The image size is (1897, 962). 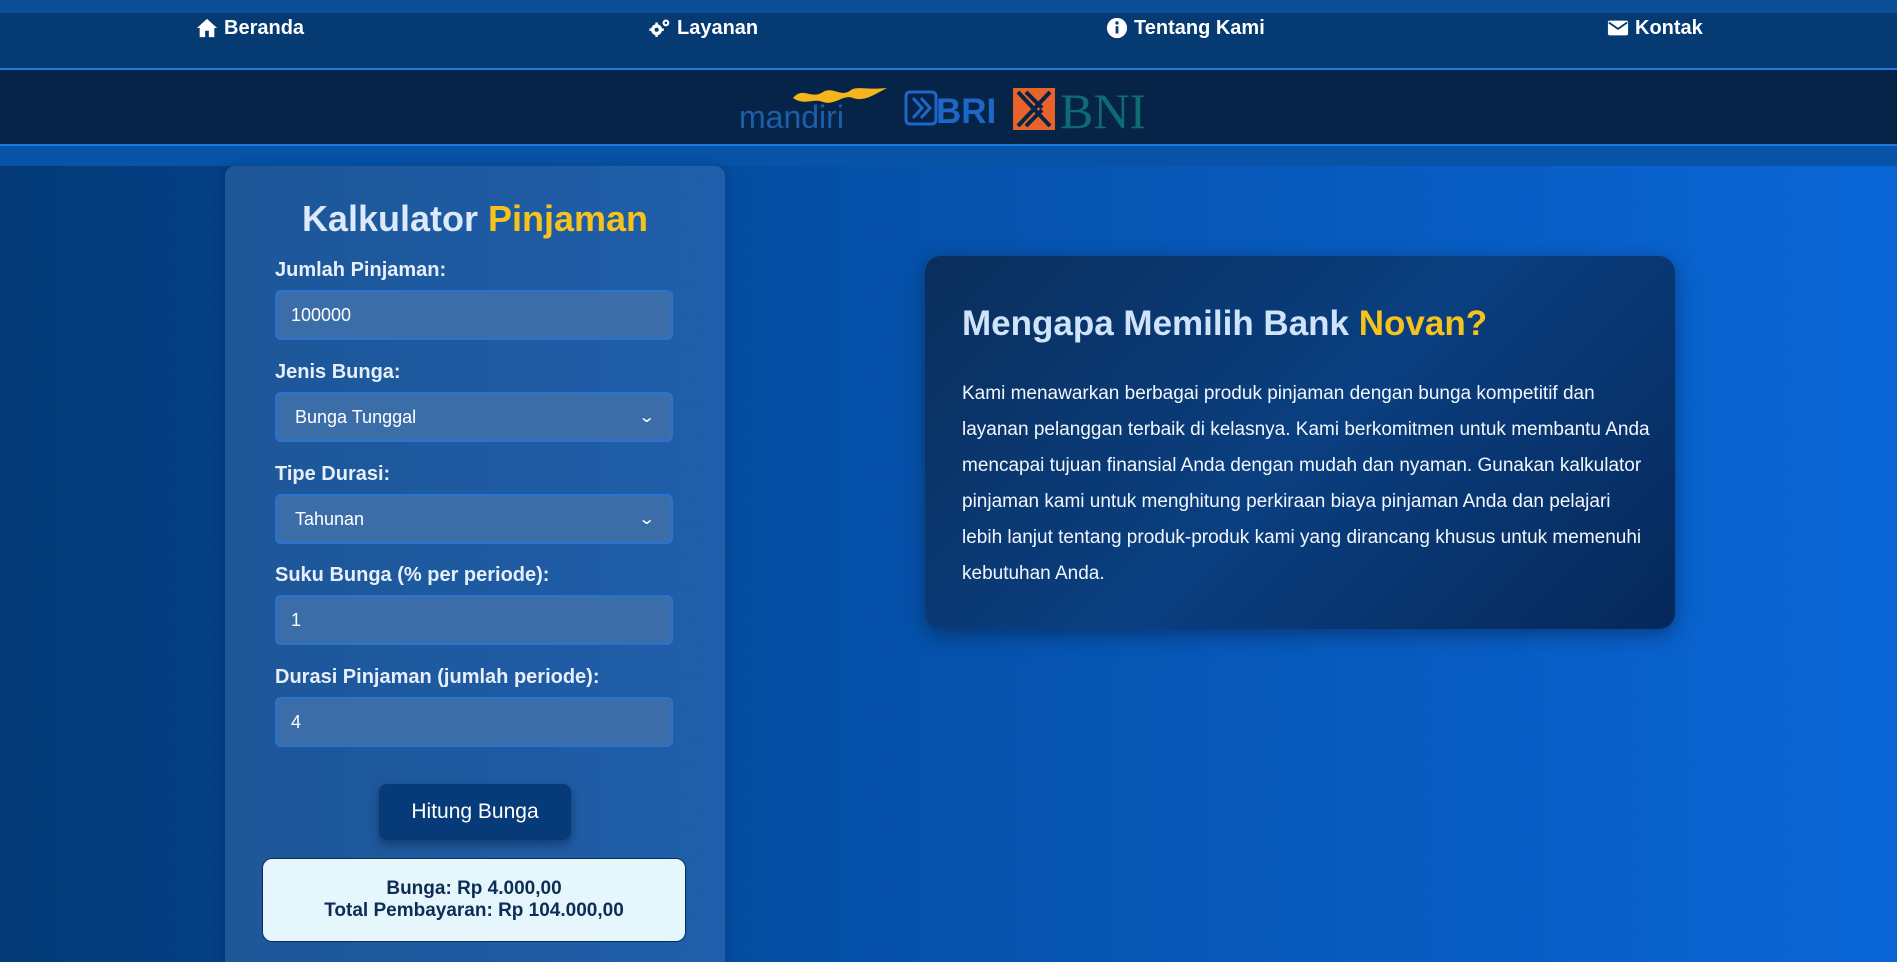 What do you see at coordinates (321, 314) in the screenshot?
I see `amount-input-value: 100000` at bounding box center [321, 314].